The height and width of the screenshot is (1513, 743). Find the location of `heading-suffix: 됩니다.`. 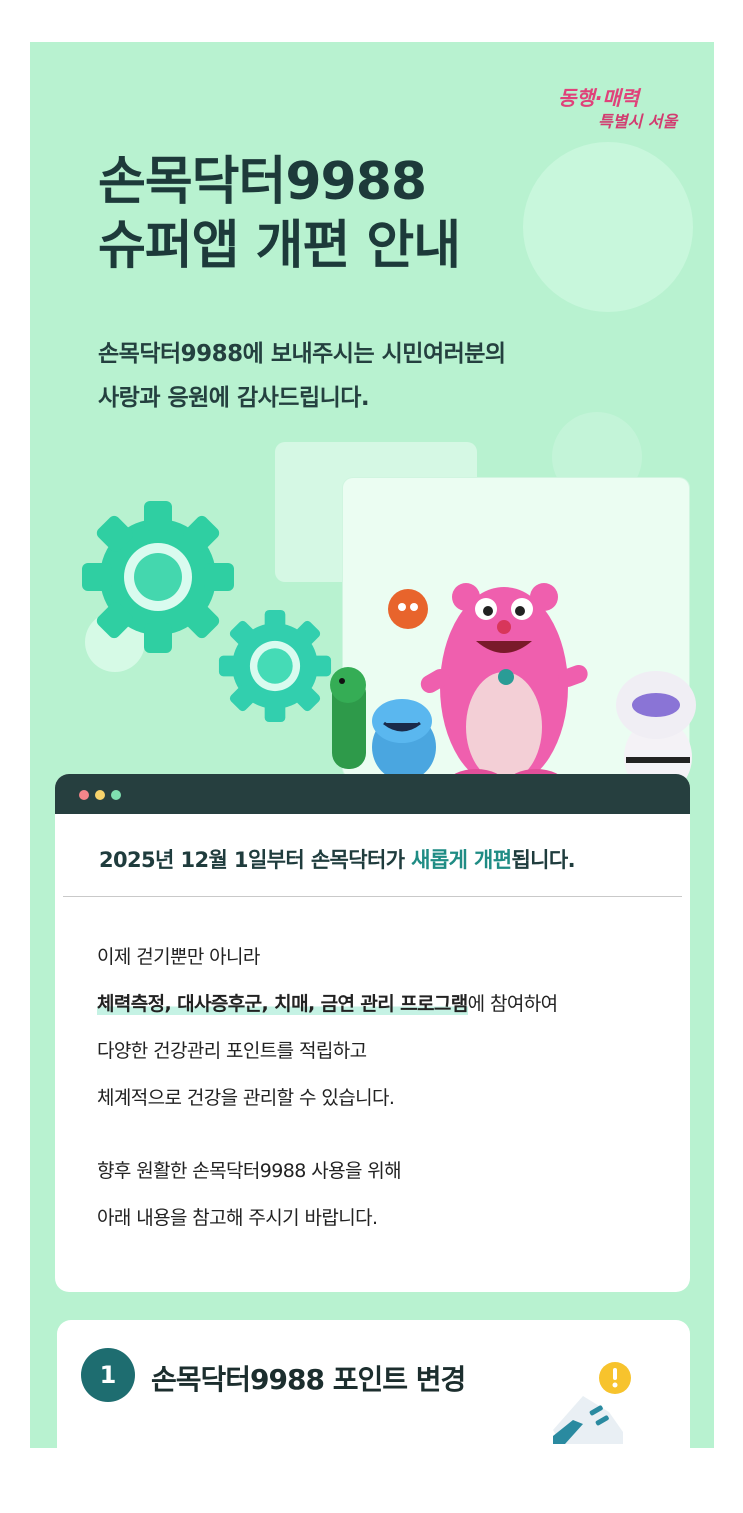

heading-suffix: 됩니다. is located at coordinates (543, 860).